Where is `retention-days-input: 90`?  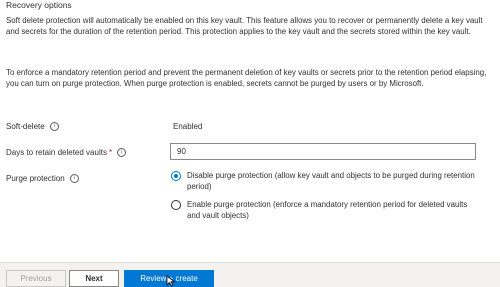
retention-days-input: 90 is located at coordinates (323, 151).